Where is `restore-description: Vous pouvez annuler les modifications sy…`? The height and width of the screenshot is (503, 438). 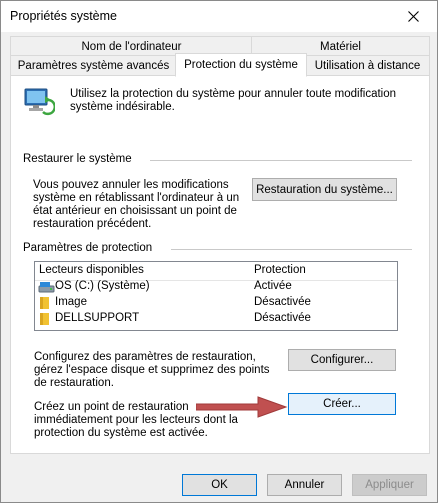
restore-description: Vous pouvez annuler les modifications sy… is located at coordinates (136, 204).